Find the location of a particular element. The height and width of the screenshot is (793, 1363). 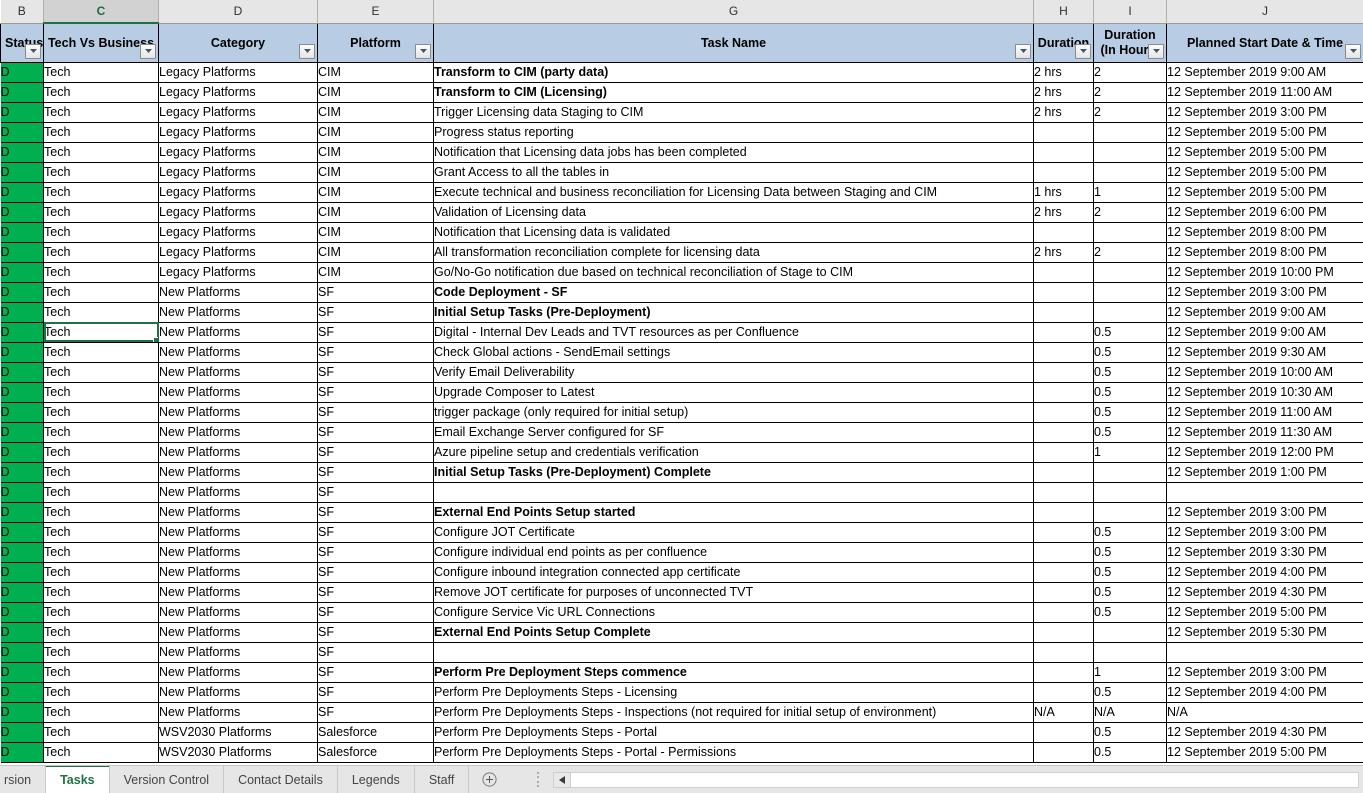

cell-task-name: Upgrade Composer to Latest is located at coordinates (733, 392).